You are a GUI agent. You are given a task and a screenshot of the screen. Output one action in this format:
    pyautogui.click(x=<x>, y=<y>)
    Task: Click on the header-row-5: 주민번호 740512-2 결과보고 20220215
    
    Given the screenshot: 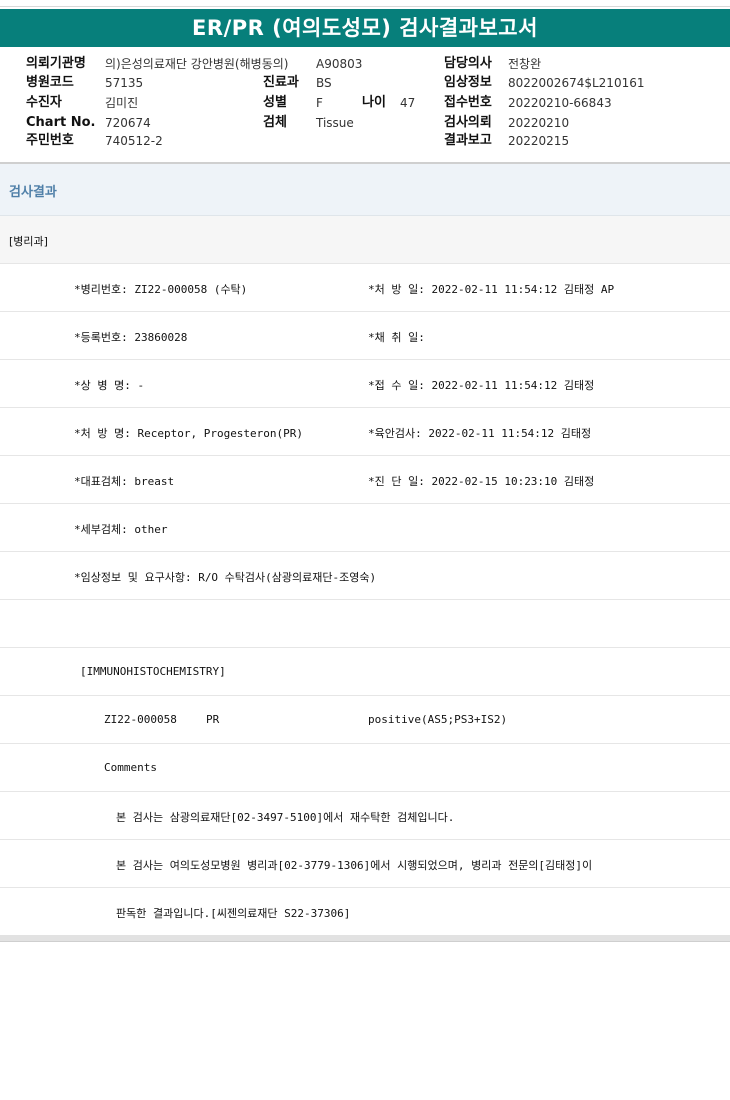 What is the action you would take?
    pyautogui.click(x=365, y=141)
    